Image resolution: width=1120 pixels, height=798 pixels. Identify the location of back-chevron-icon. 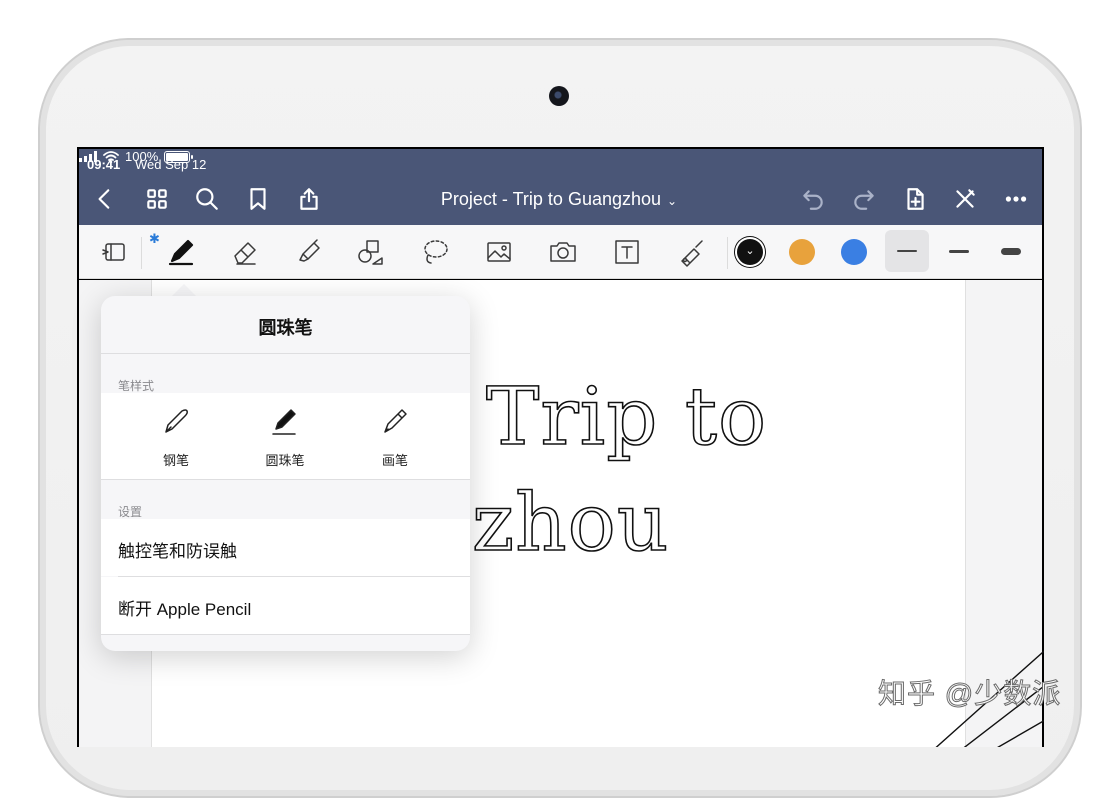
(105, 199).